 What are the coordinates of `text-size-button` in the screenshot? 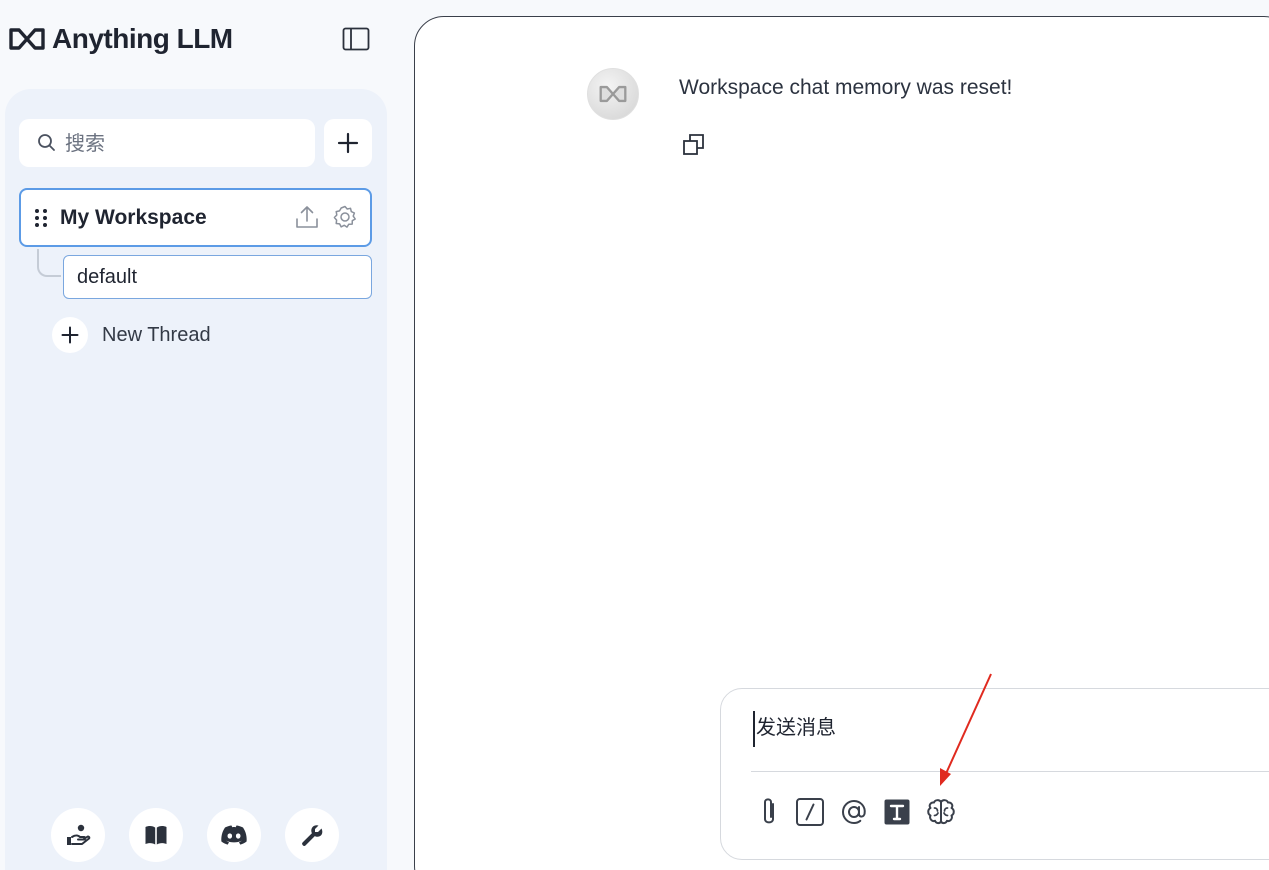 It's located at (897, 812).